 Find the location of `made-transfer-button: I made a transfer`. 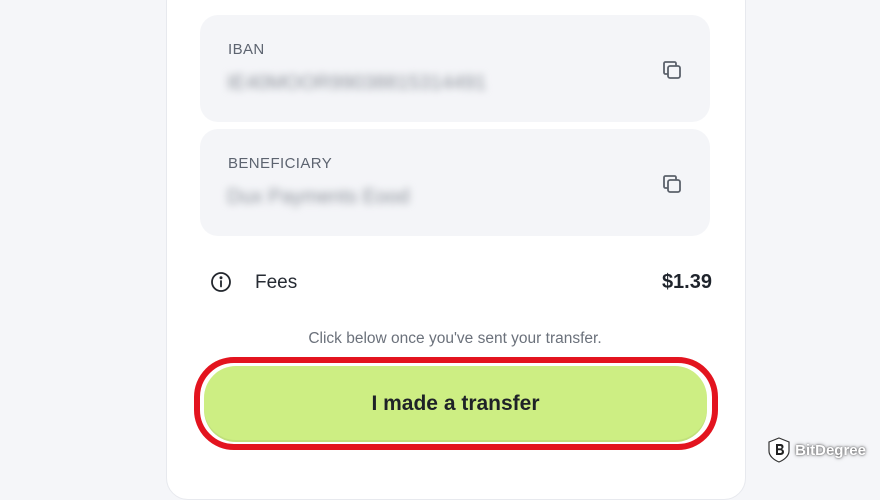

made-transfer-button: I made a transfer is located at coordinates (455, 404).